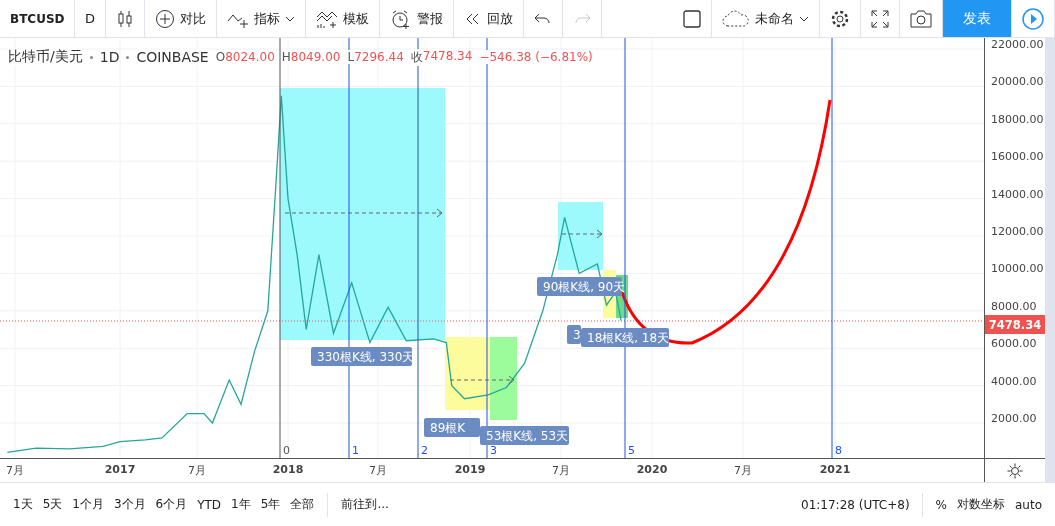  Describe the element at coordinates (452, 427) in the screenshot. I see `range-label: 89根K` at that location.